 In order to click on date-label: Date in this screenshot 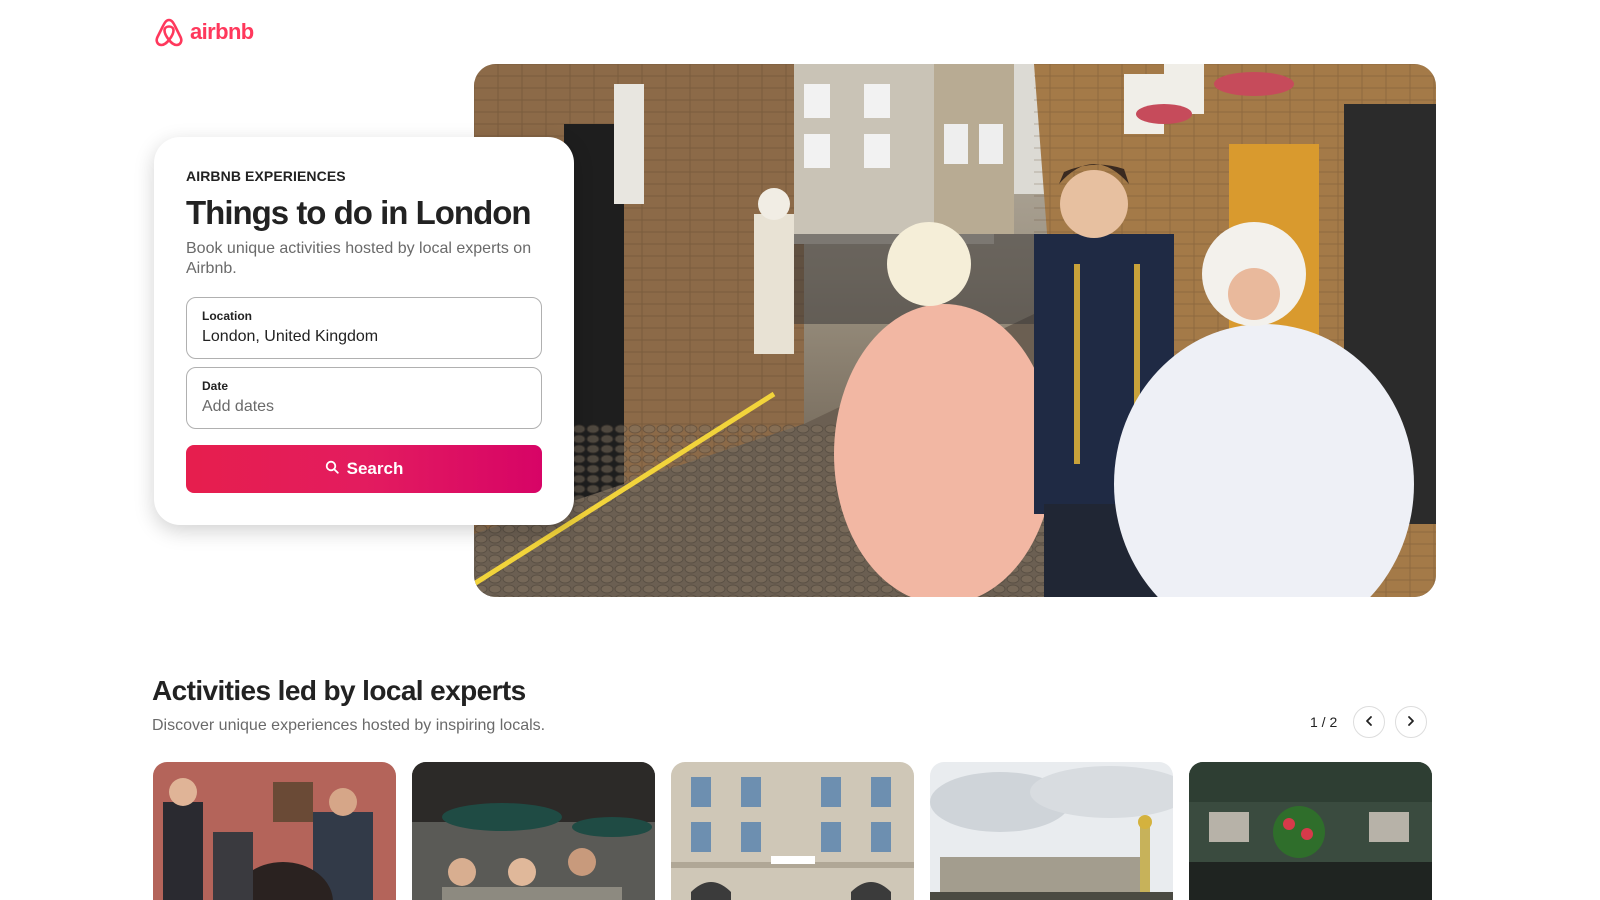, I will do `click(215, 386)`.